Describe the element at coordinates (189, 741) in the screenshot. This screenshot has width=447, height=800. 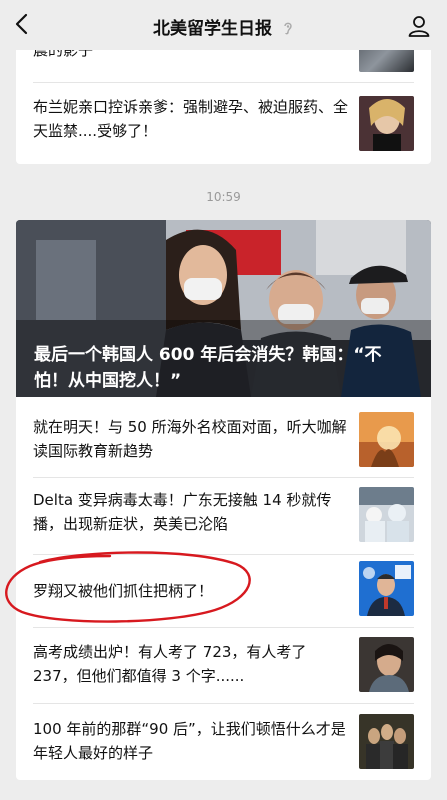
I see `article-title: 100 年前的那群“90 后”，让我们顿悟什么才是年轻人最好的样子` at that location.